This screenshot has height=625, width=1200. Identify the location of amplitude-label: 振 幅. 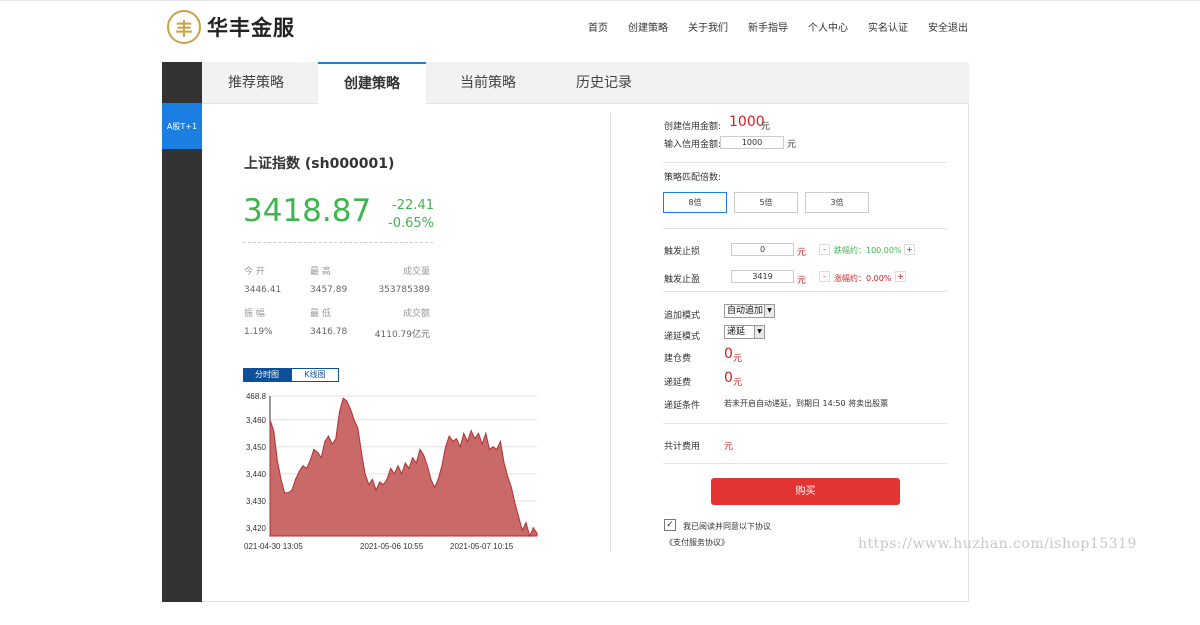
(254, 314).